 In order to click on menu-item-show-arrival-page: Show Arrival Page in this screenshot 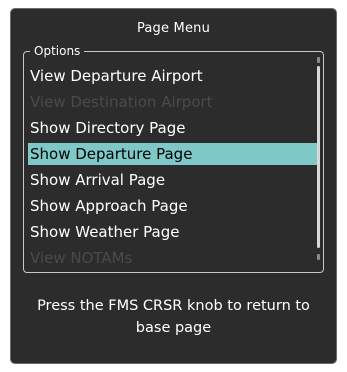, I will do `click(173, 180)`.